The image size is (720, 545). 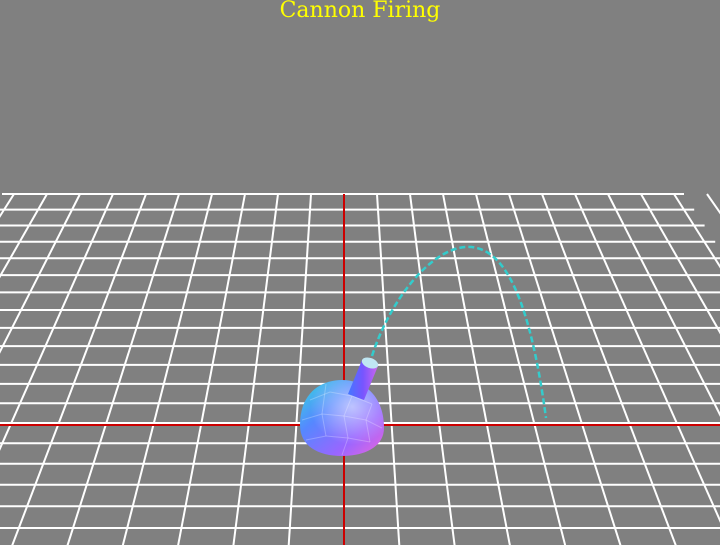 What do you see at coordinates (363, 378) in the screenshot?
I see `cannon-barrel` at bounding box center [363, 378].